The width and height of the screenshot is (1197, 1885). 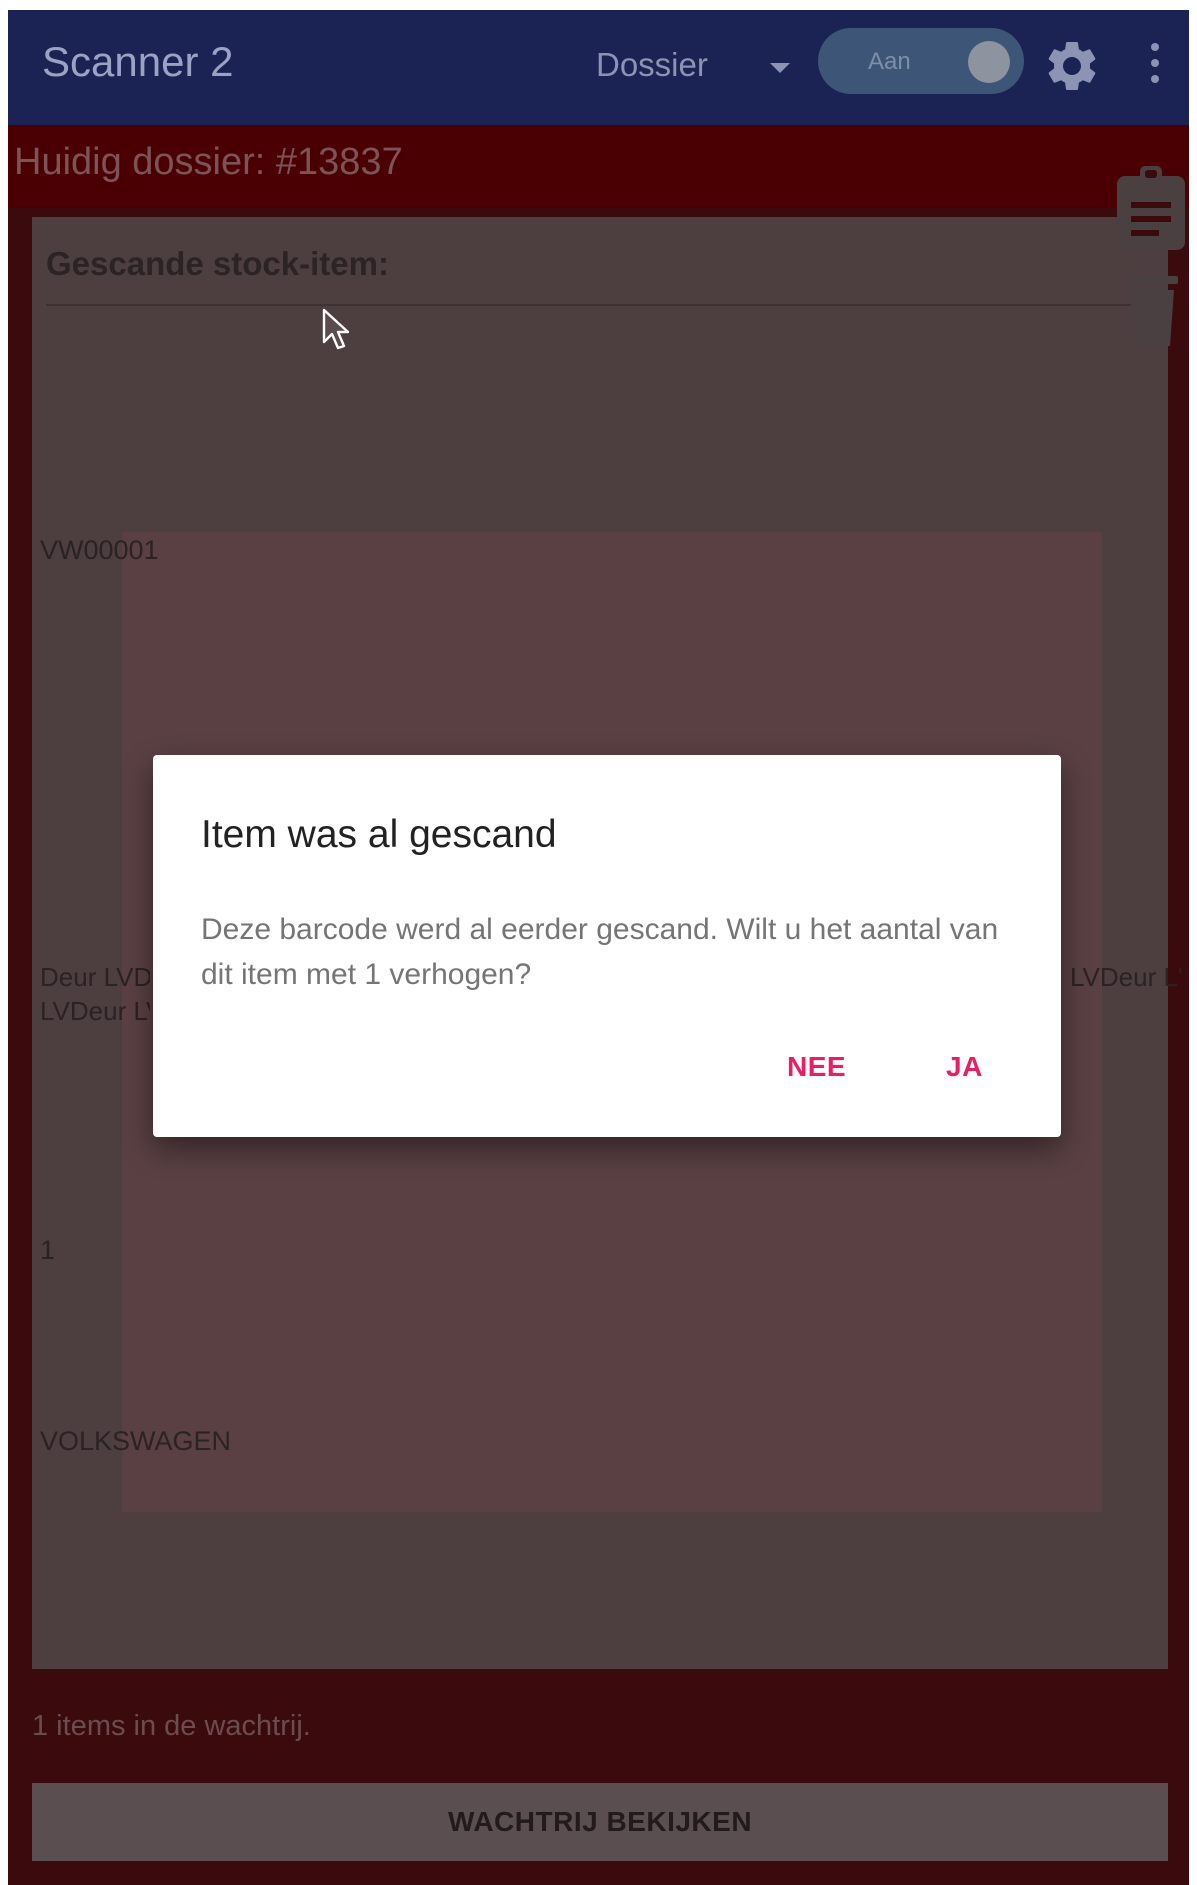 What do you see at coordinates (989, 62) in the screenshot?
I see `toggle-knob` at bounding box center [989, 62].